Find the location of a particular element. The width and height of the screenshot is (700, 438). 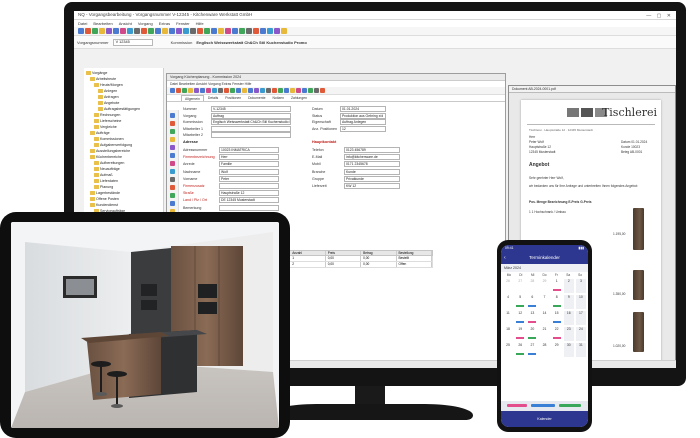

field-value: Familie is located at coordinates (249, 164).